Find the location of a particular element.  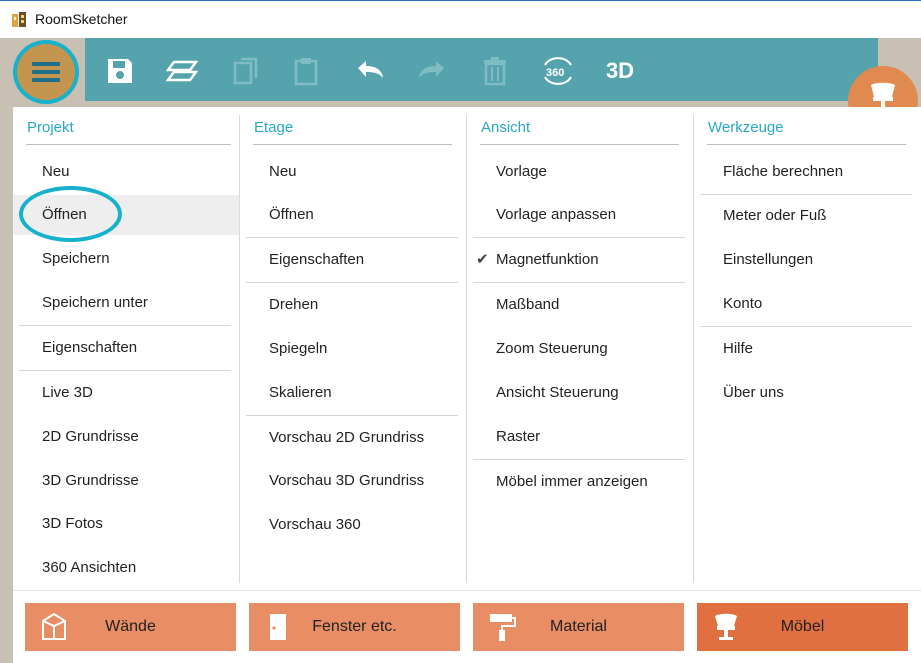

window-title: RoomSketcher is located at coordinates (81, 19).